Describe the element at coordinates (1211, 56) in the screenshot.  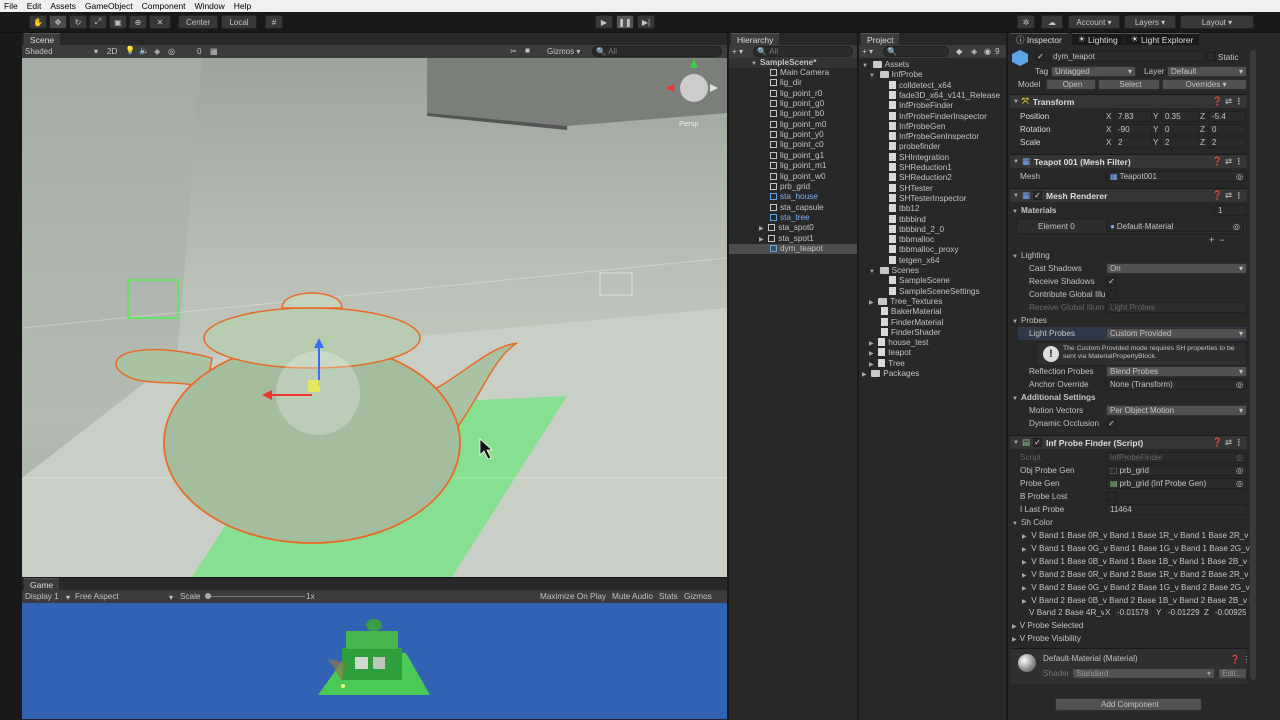
I see `static-checkbox` at that location.